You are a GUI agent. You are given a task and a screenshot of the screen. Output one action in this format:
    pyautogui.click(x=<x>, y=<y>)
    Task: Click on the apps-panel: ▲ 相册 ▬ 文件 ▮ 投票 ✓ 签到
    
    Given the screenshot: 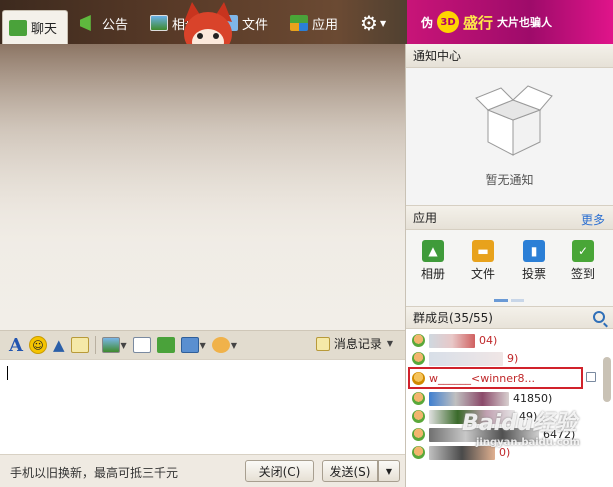 What is the action you would take?
    pyautogui.click(x=509, y=268)
    